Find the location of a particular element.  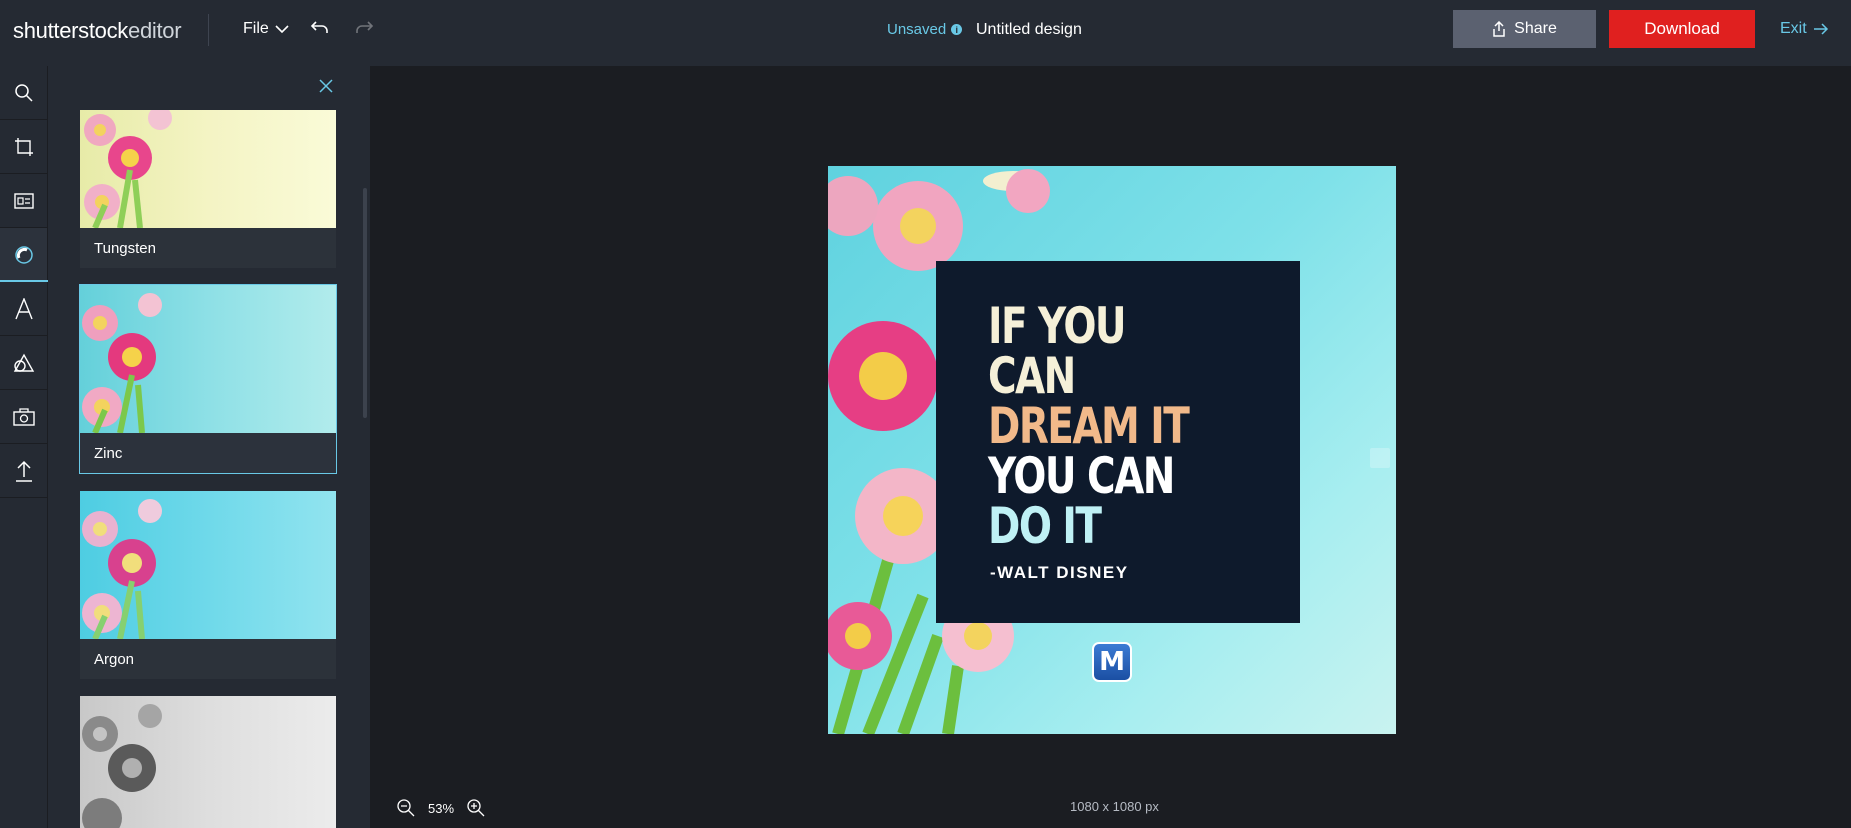

quote-line: DO IT is located at coordinates (1045, 526).